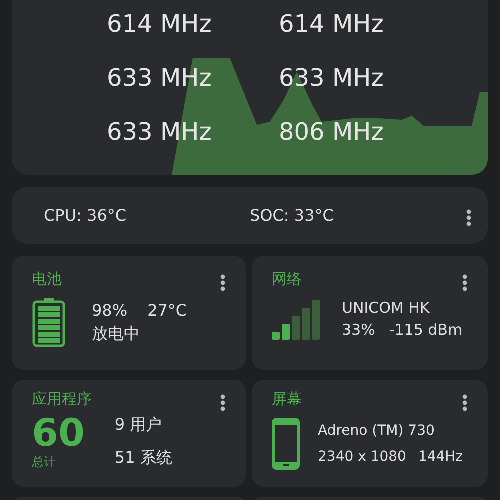 Image resolution: width=500 pixels, height=500 pixels. Describe the element at coordinates (441, 457) in the screenshot. I see `refresh-rate: 144Hz` at that location.